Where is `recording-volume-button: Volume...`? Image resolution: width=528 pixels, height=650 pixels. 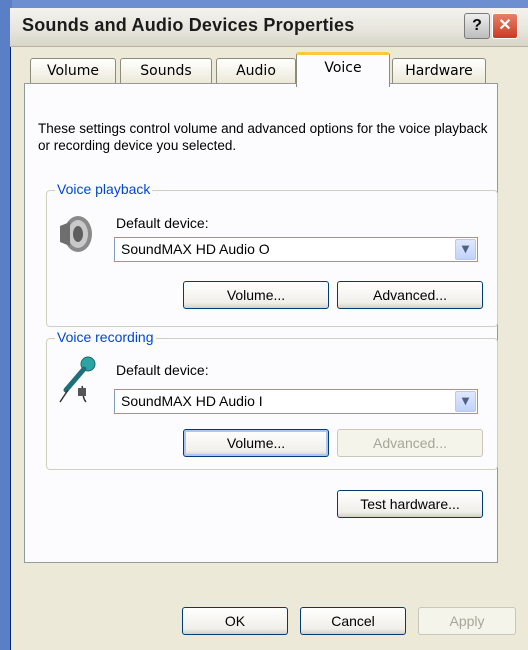 recording-volume-button: Volume... is located at coordinates (256, 443).